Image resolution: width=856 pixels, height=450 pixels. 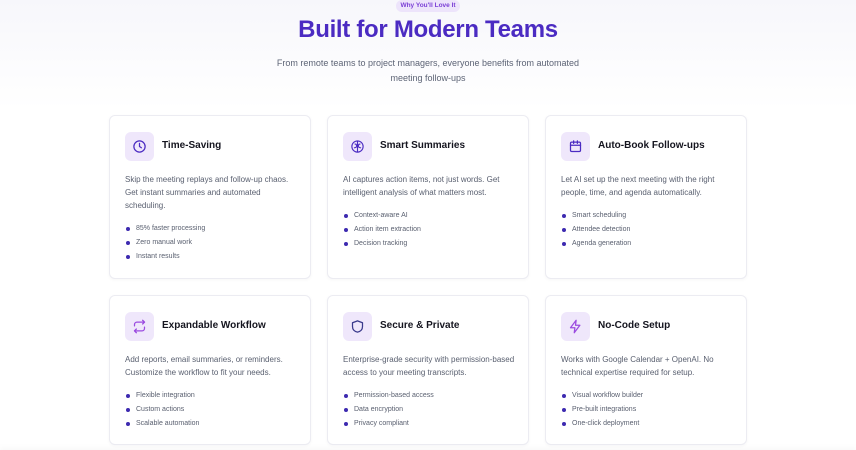 I want to click on card-title: Time-Saving, so click(x=192, y=145).